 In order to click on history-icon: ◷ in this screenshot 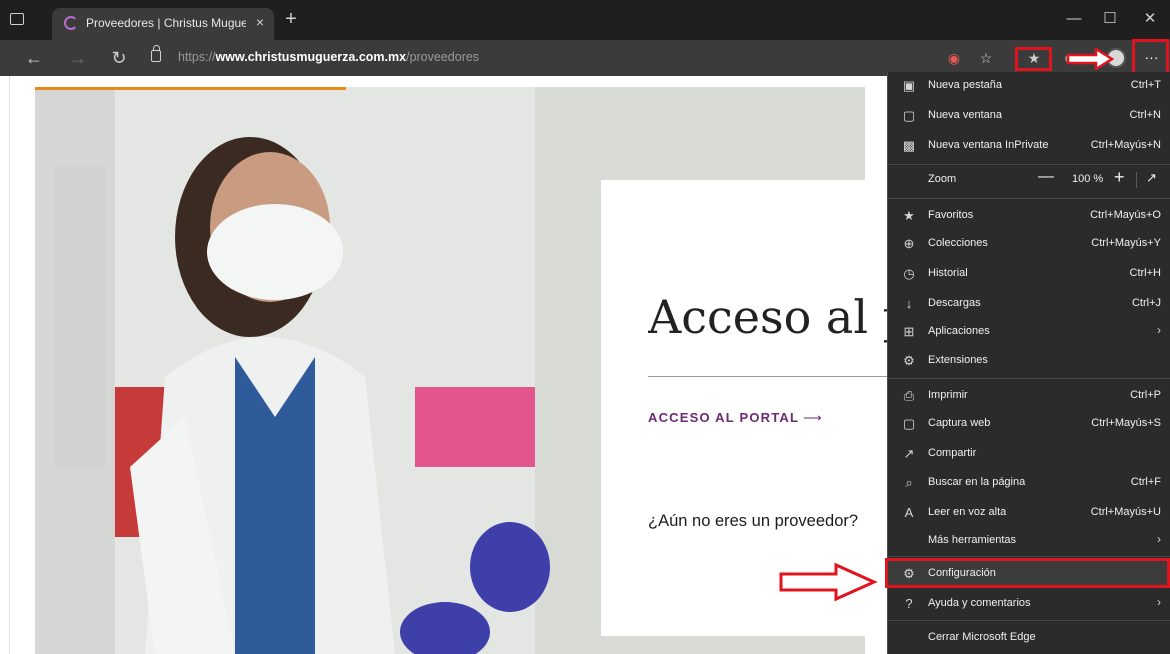, I will do `click(909, 273)`.